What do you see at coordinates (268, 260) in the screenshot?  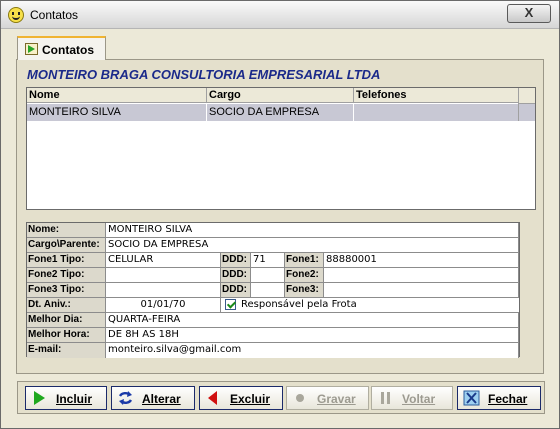 I see `ddd1-field: 71` at bounding box center [268, 260].